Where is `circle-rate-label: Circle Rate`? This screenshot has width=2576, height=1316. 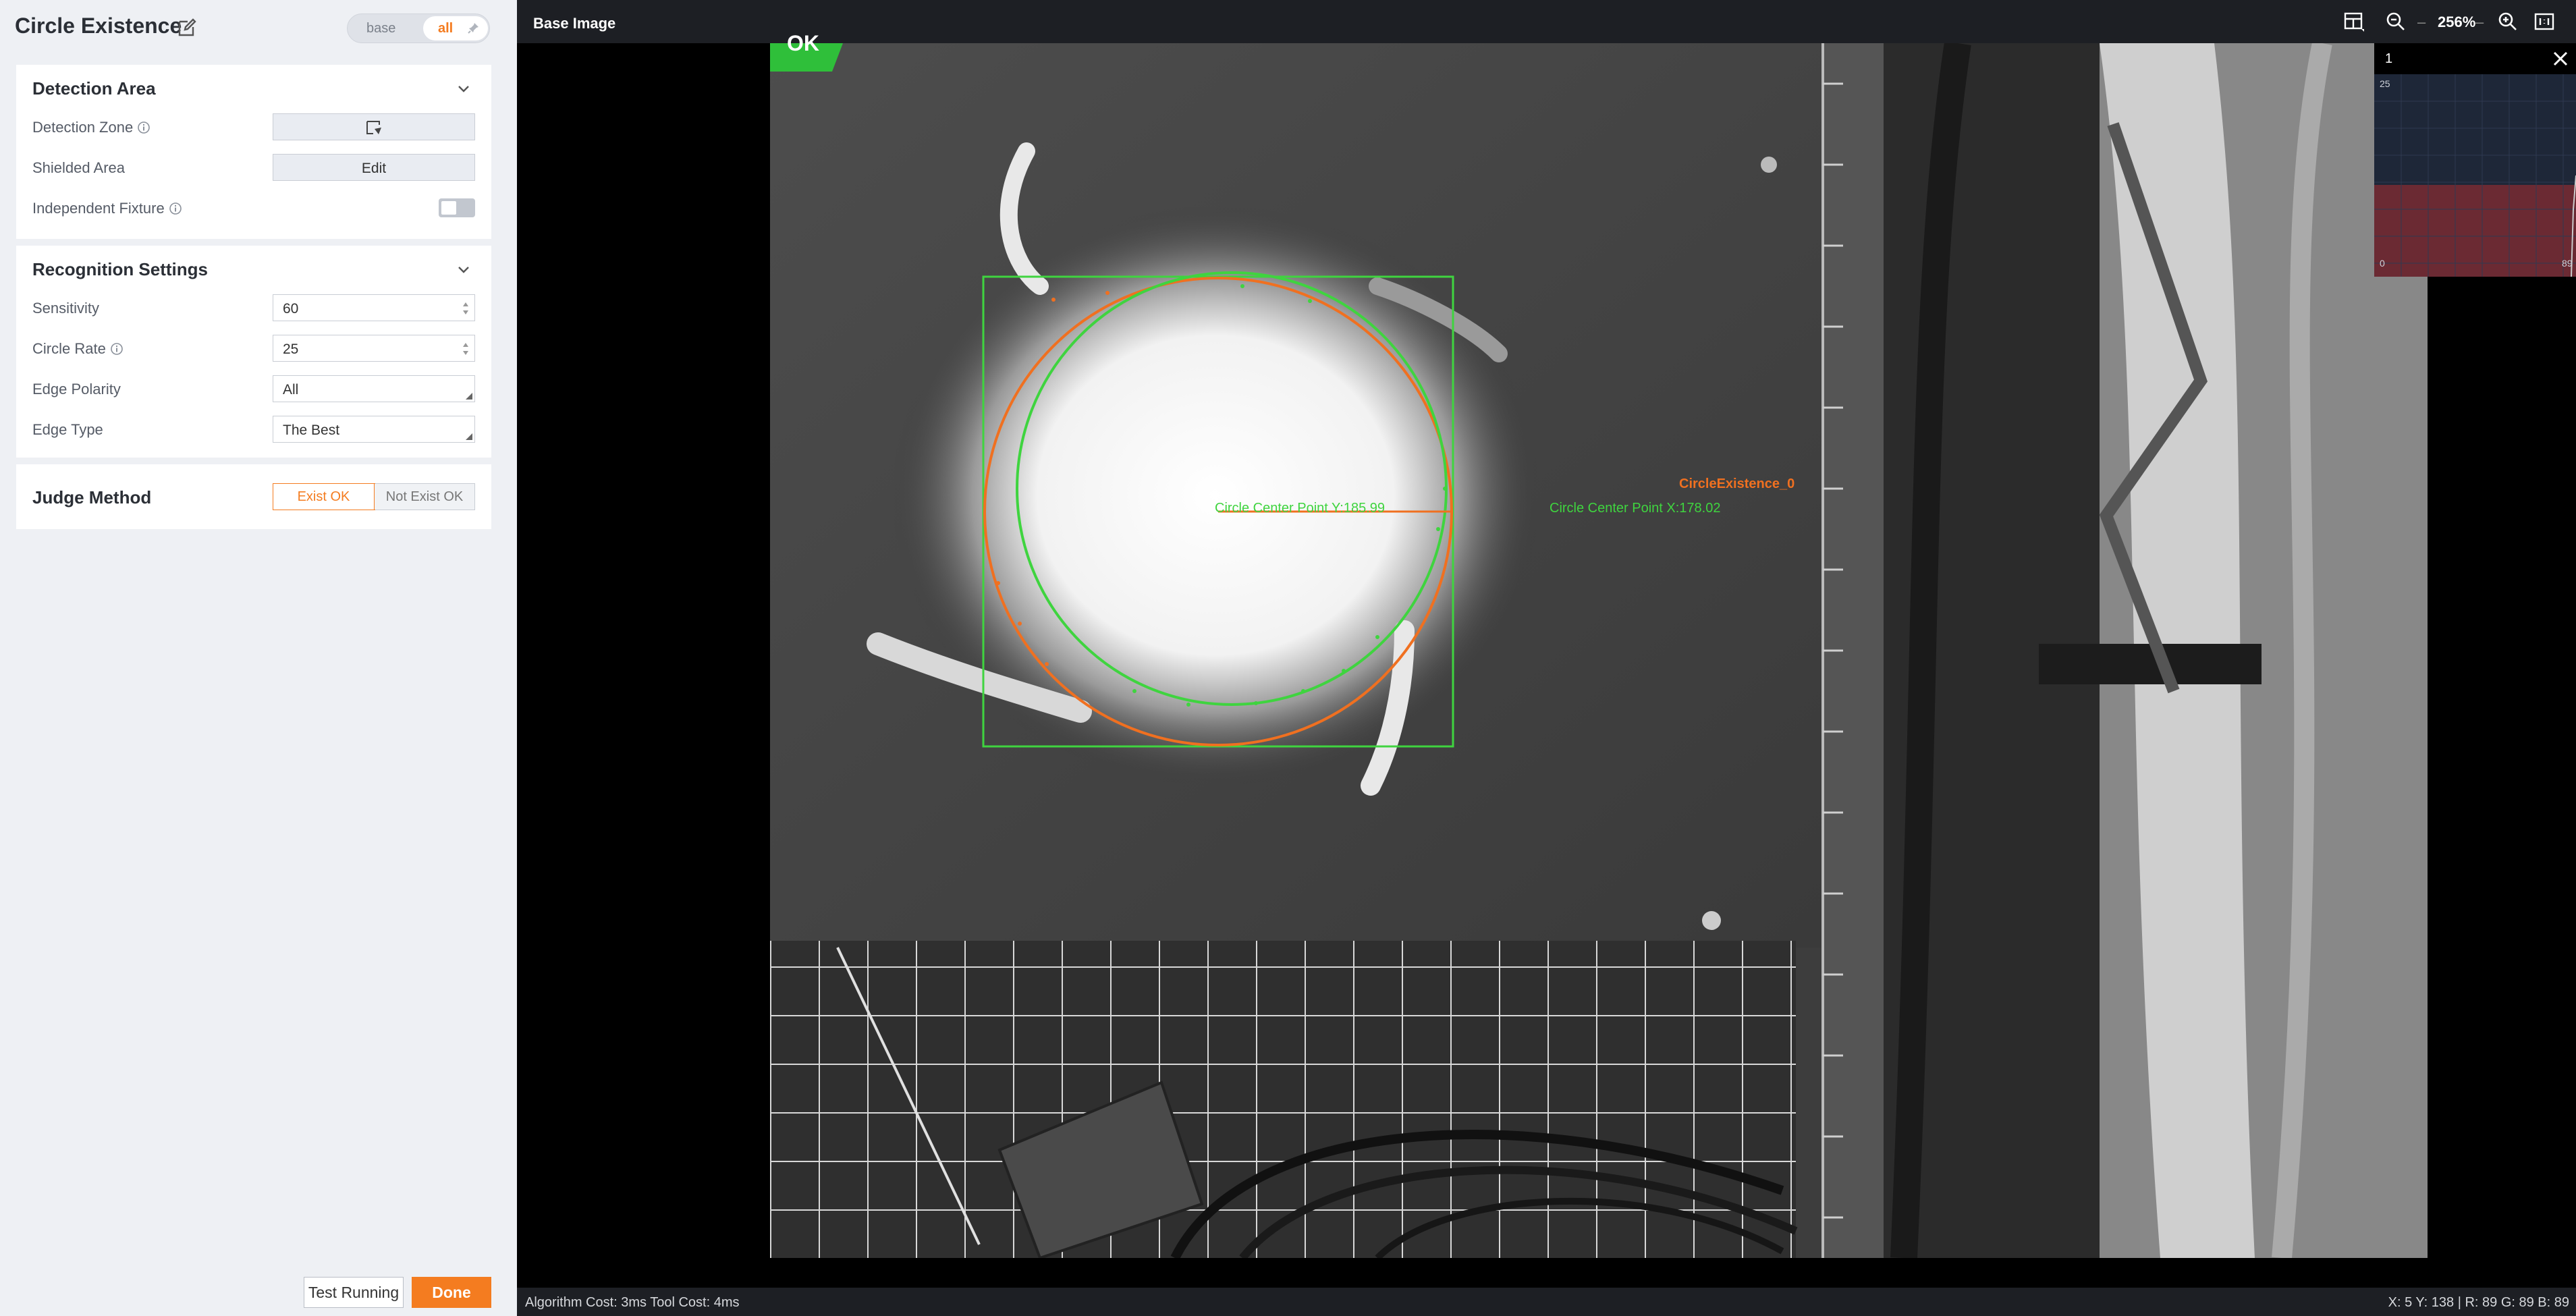
circle-rate-label: Circle Rate is located at coordinates (69, 348).